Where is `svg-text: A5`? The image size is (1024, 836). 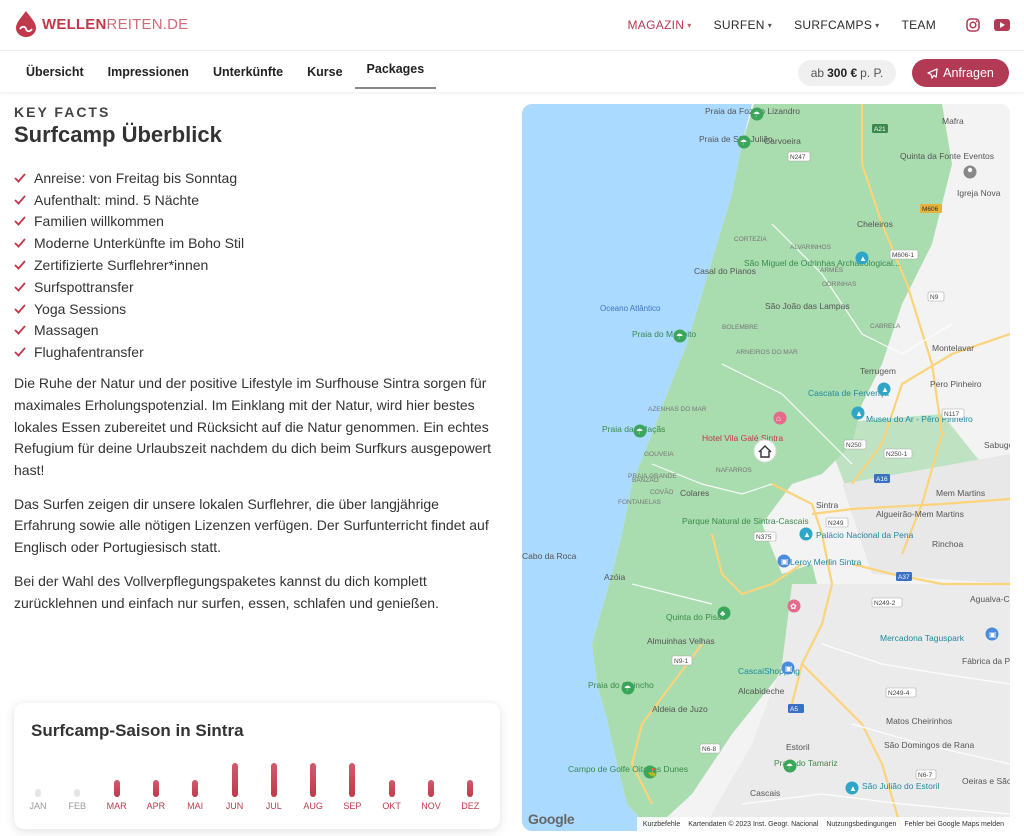
svg-text: A5 is located at coordinates (794, 709).